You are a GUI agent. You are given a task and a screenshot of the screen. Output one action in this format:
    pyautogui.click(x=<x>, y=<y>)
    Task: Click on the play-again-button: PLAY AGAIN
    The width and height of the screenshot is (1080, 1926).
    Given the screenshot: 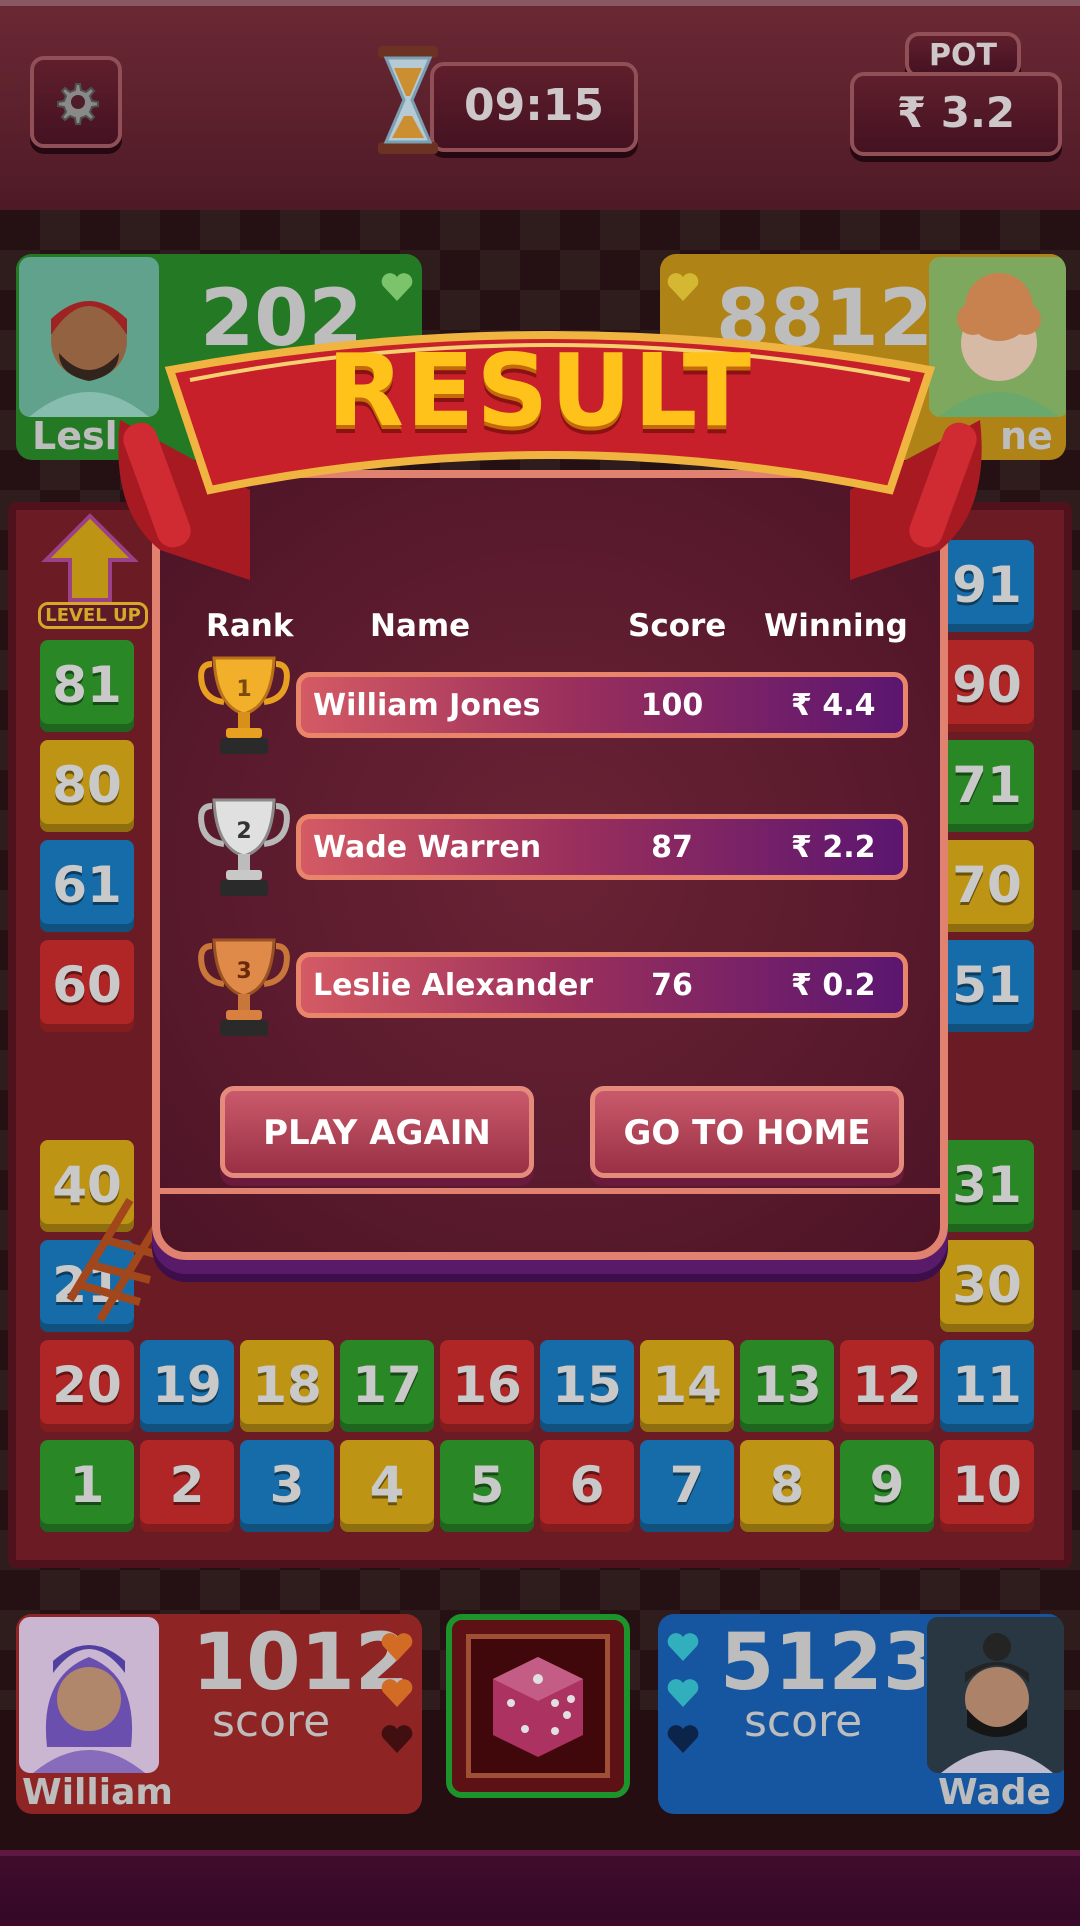 What is the action you would take?
    pyautogui.click(x=377, y=1132)
    